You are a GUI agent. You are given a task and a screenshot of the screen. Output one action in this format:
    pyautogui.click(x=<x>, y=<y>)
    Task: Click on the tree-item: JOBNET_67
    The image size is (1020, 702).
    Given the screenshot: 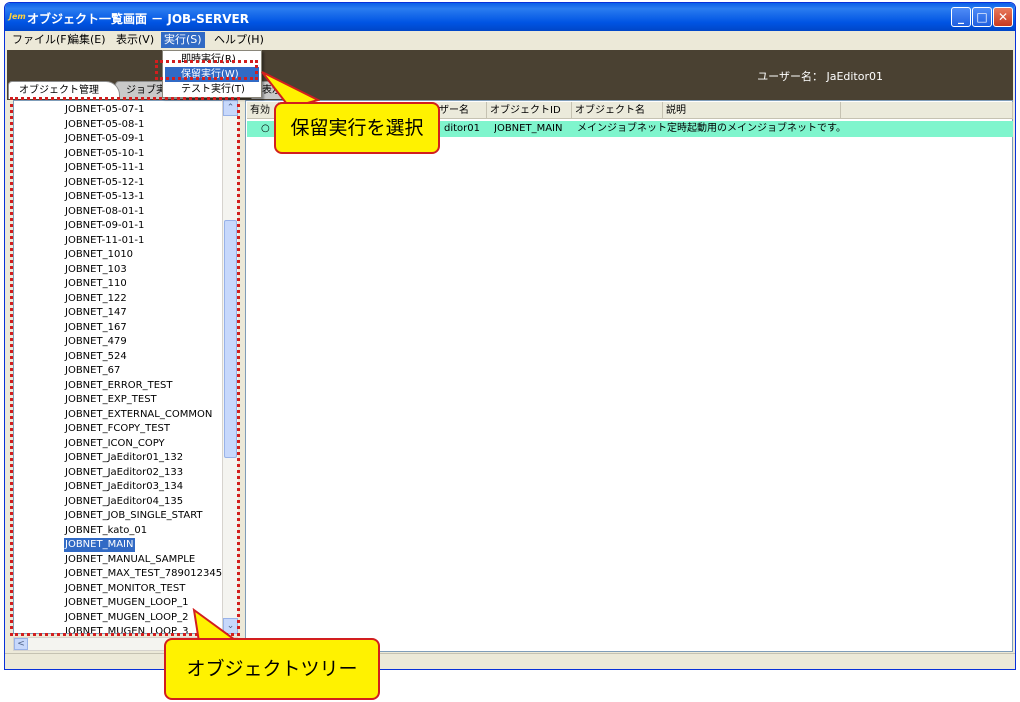 What is the action you would take?
    pyautogui.click(x=92, y=371)
    